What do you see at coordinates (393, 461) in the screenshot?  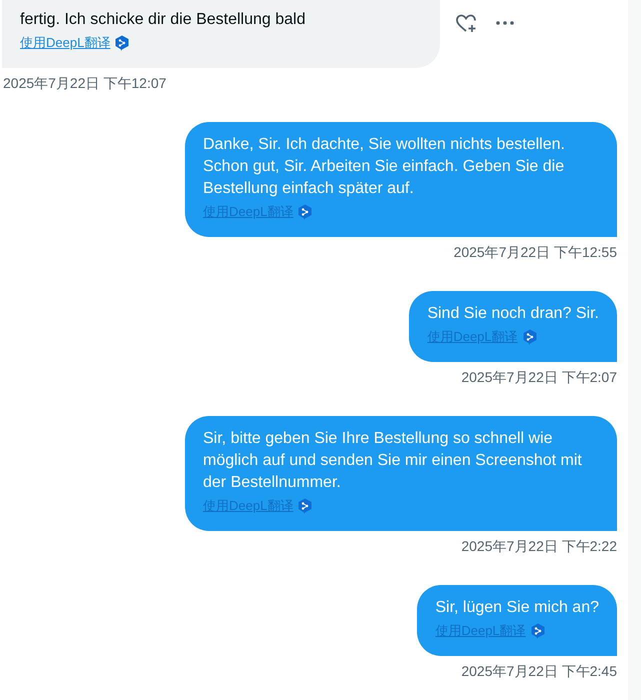 I see `message-text: Sir, bitte geben Sie Ihre Bestellung so schnell wie möglich auf und senden Sie mir einen Screenshot mit der Bestellnummer.` at bounding box center [393, 461].